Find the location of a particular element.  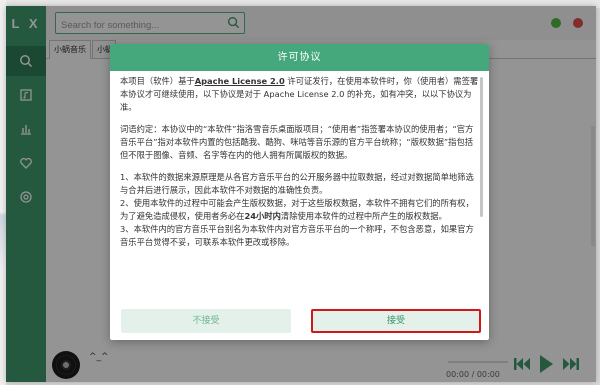

clause-2-post: 清除使用本软件的过程中所产生的版权数据。 is located at coordinates (363, 216).